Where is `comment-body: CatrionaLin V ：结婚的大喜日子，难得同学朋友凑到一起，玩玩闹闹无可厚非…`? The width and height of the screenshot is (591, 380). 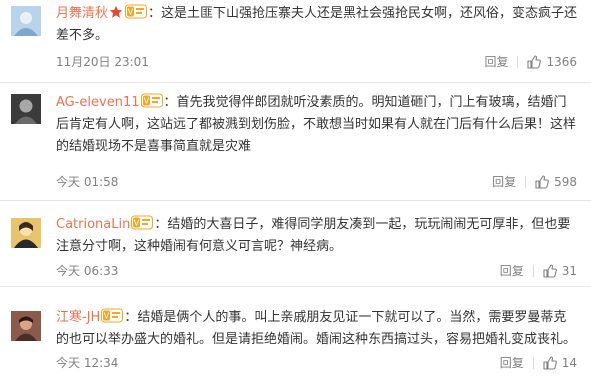
comment-body: CatrionaLin V ：结婚的大喜日子，难得同学朋友凑到一起，玩玩闹闹无可厚非… is located at coordinates (317, 236).